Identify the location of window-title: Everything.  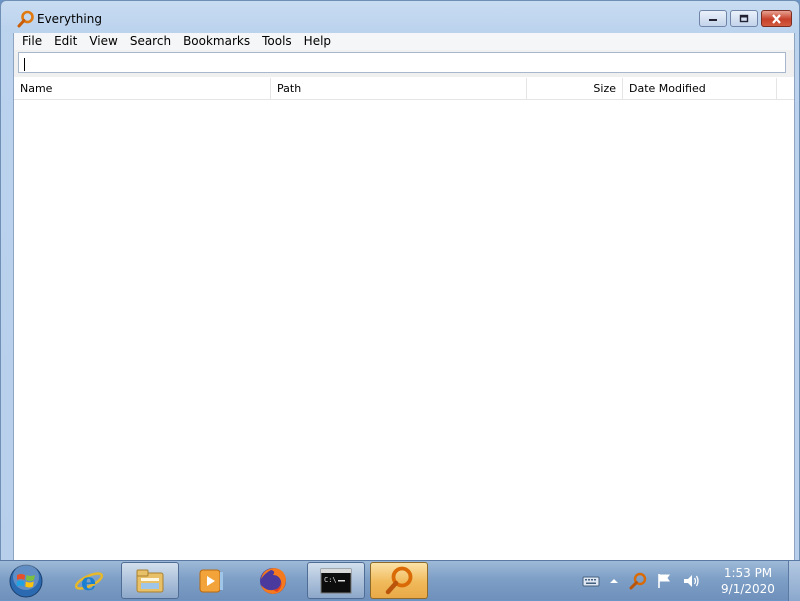
(69, 19).